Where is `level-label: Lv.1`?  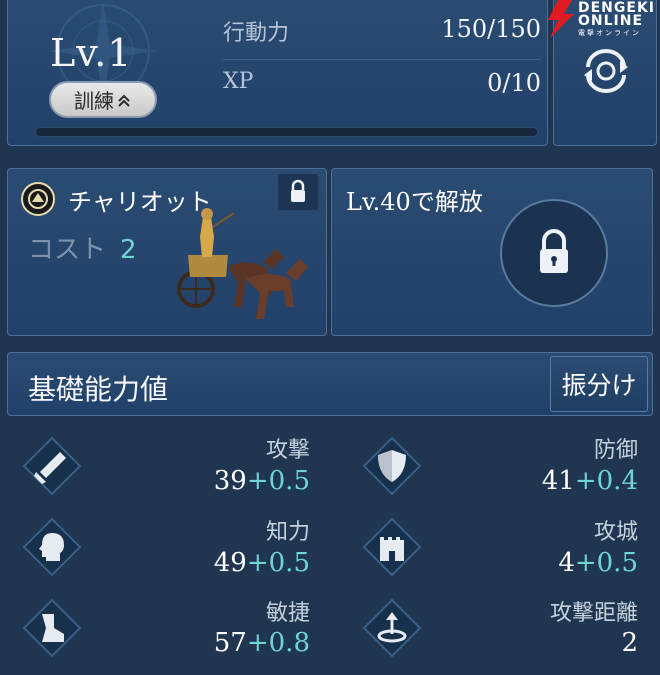 level-label: Lv.1 is located at coordinates (91, 53).